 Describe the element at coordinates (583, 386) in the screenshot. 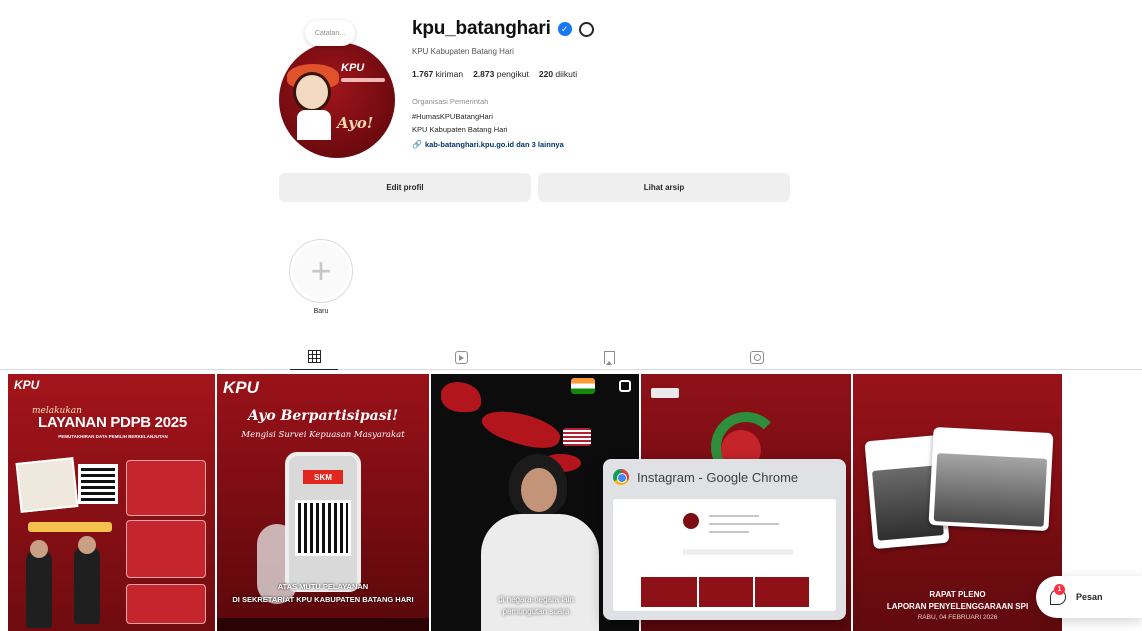

I see `post3-flag-india` at that location.